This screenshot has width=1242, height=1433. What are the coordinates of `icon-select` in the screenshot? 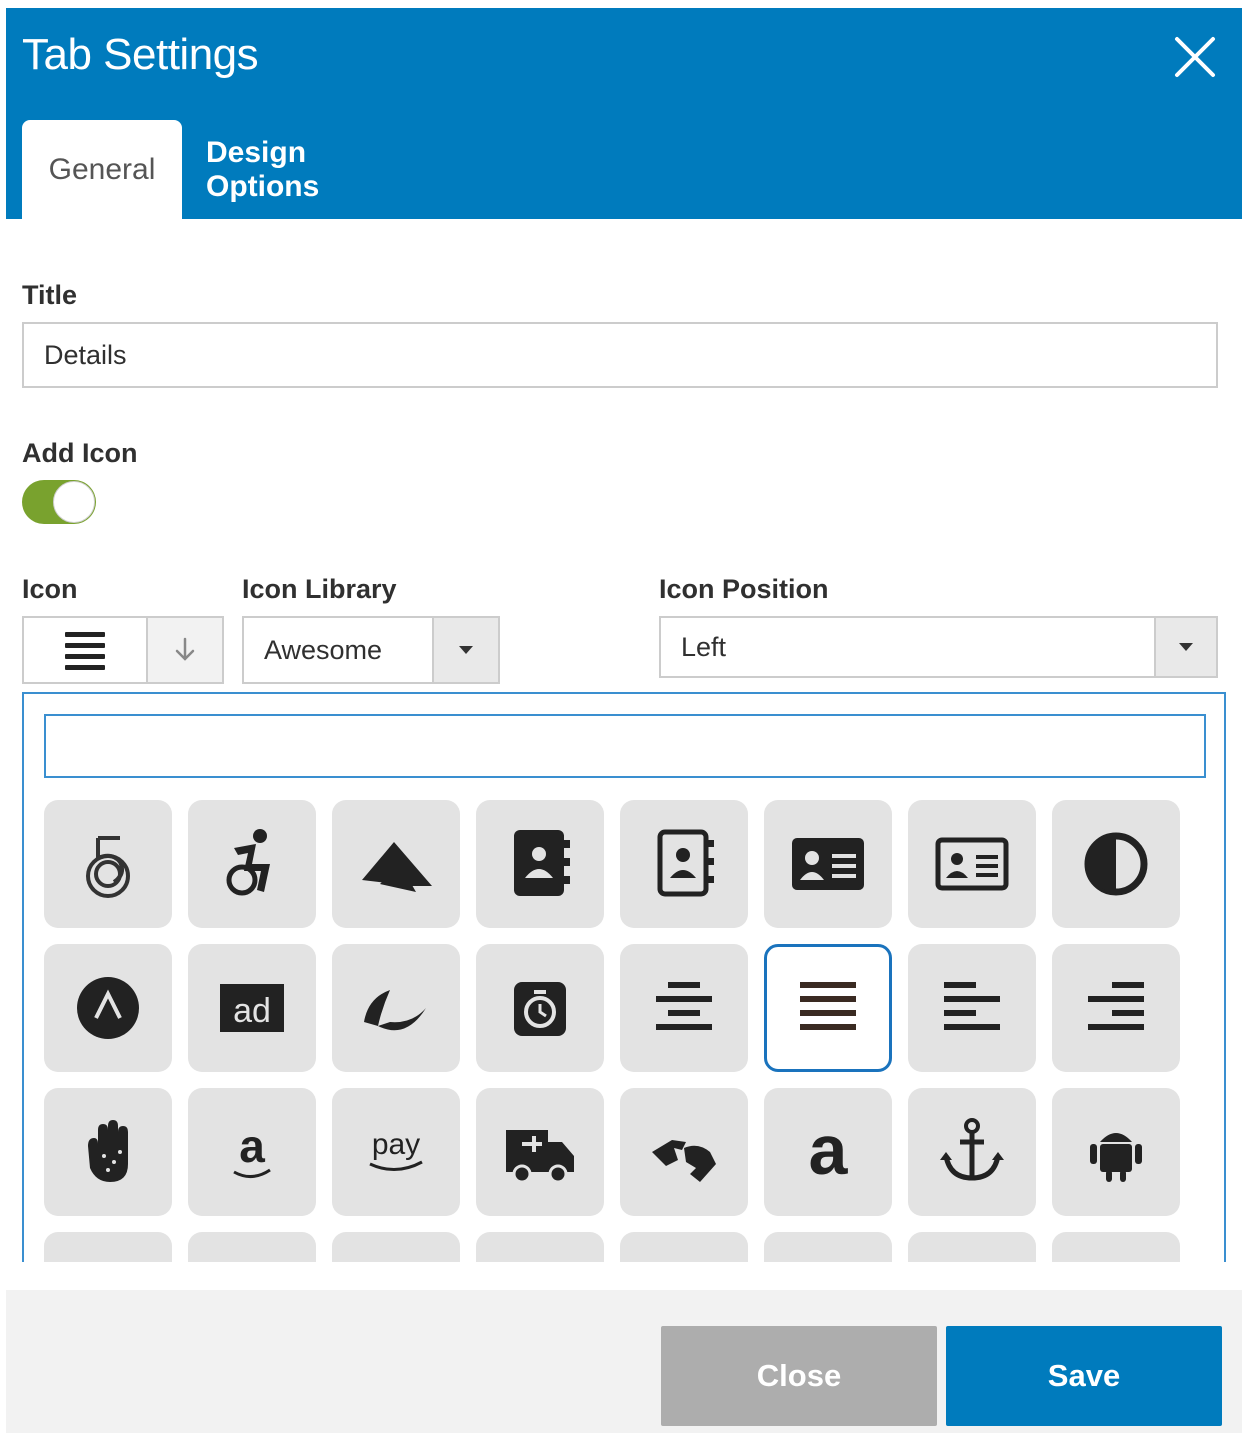 It's located at (123, 650).